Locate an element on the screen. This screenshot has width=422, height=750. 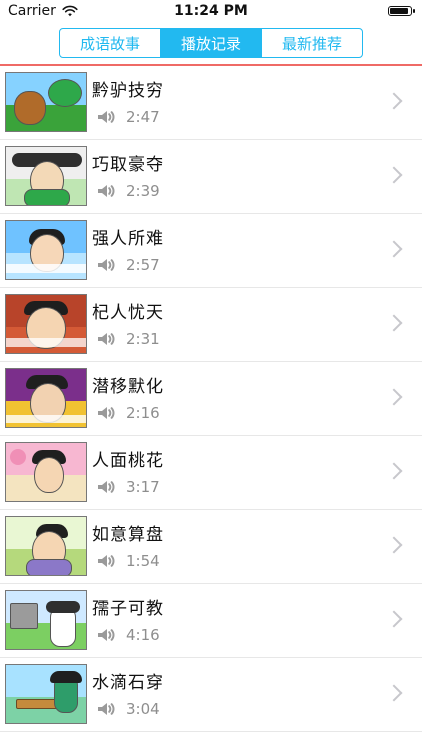
status-bar: Carrier 11:24 PM is located at coordinates (211, 11).